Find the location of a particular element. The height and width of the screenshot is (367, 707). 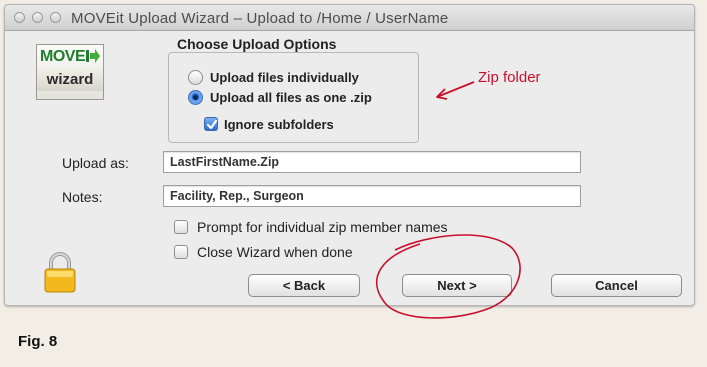

close-window-icon is located at coordinates (19, 17).